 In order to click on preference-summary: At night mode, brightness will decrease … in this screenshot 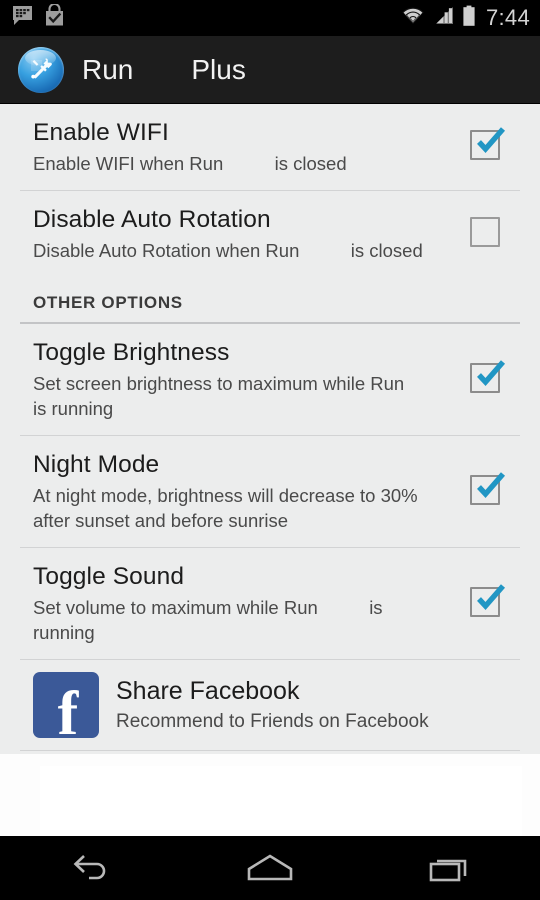, I will do `click(228, 508)`.